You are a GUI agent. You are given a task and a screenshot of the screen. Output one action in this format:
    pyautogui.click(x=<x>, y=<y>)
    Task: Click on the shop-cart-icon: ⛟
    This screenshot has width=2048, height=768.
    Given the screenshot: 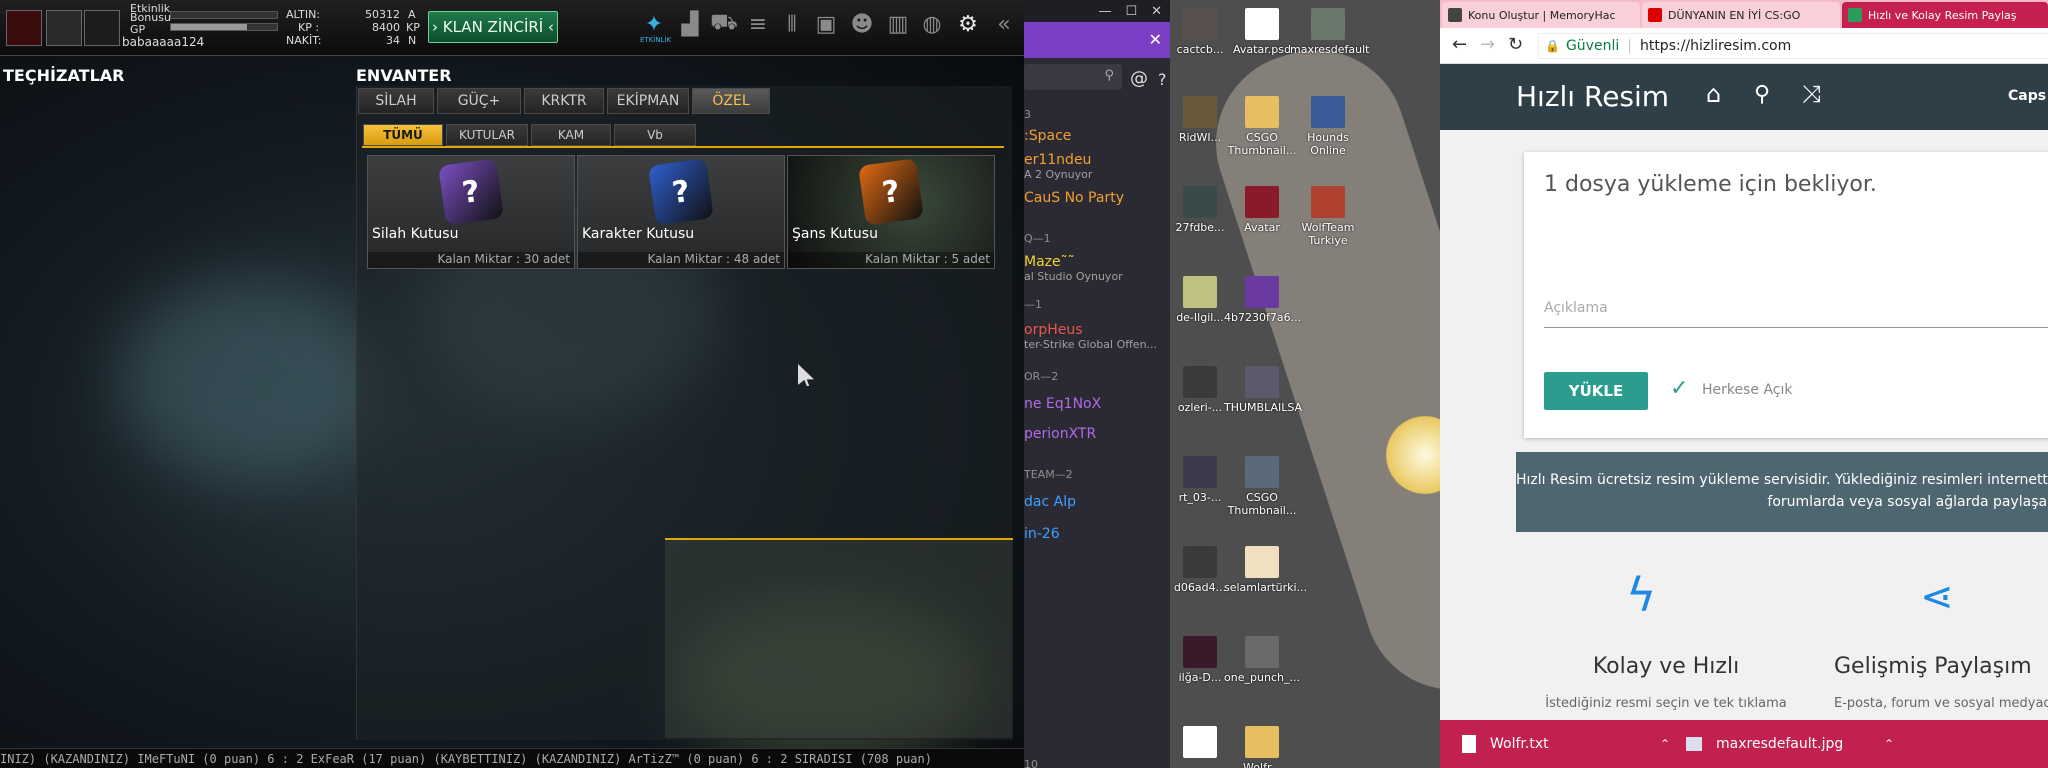 What is the action you would take?
    pyautogui.click(x=724, y=24)
    